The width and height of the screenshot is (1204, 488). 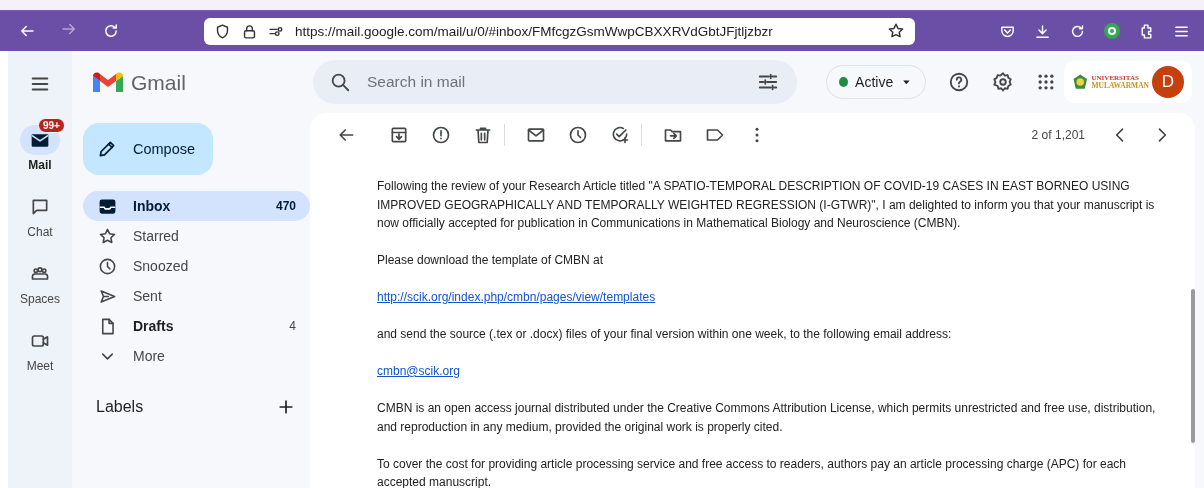 What do you see at coordinates (196, 236) in the screenshot?
I see `folder-item: Starred` at bounding box center [196, 236].